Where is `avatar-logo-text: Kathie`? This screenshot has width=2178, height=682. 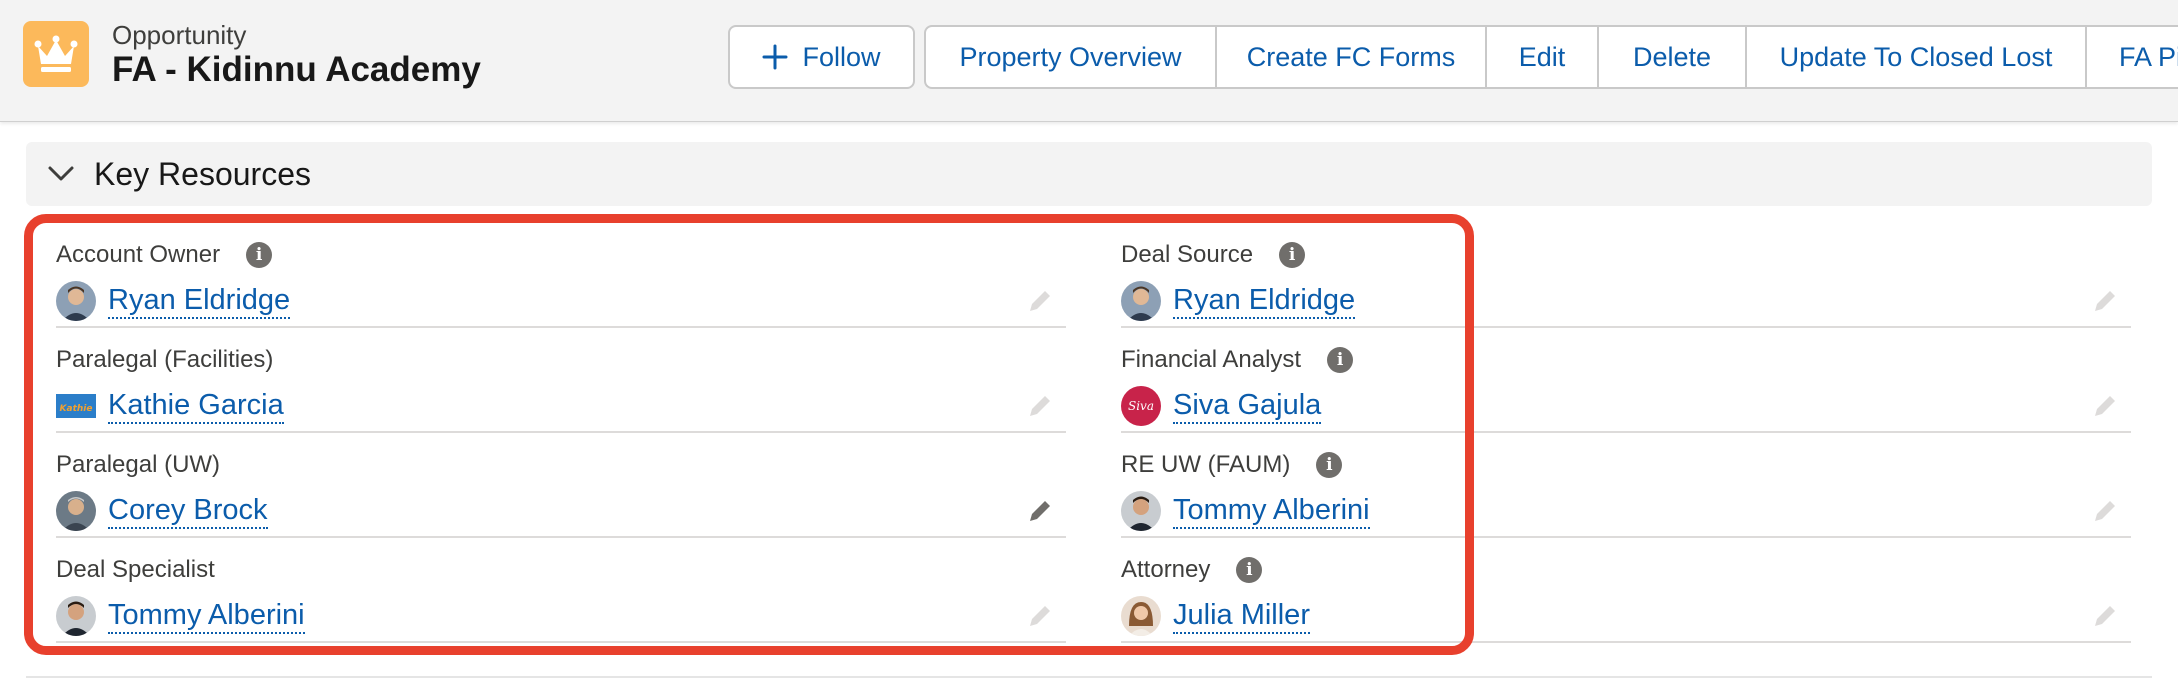 avatar-logo-text: Kathie is located at coordinates (76, 409).